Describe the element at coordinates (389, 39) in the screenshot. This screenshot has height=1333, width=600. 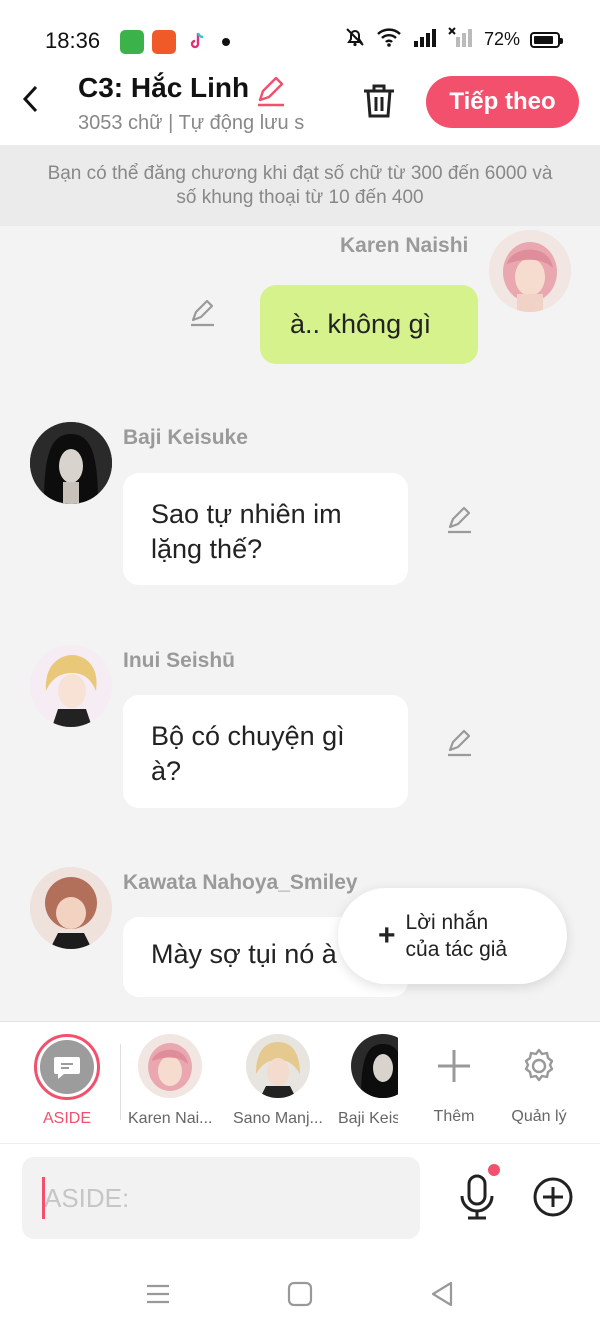
I see `wifi-icon` at that location.